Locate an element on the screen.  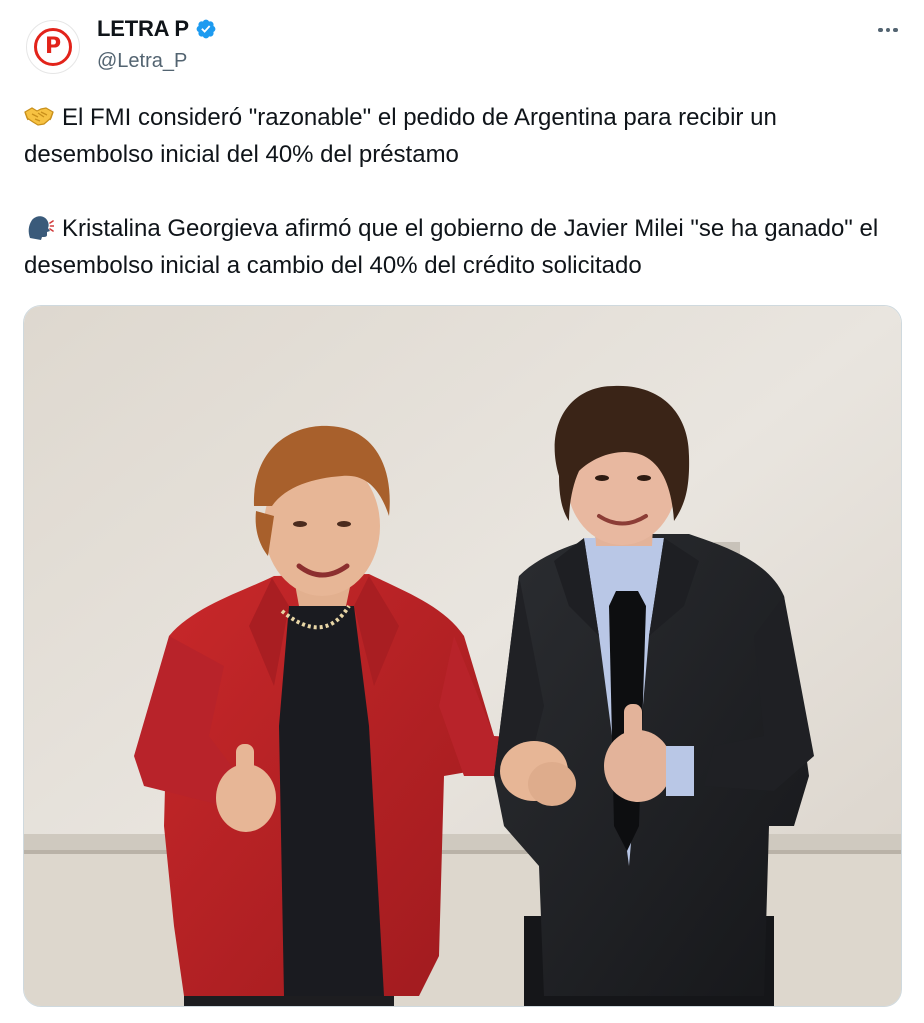
letra-p-logo: P is located at coordinates (53, 47).